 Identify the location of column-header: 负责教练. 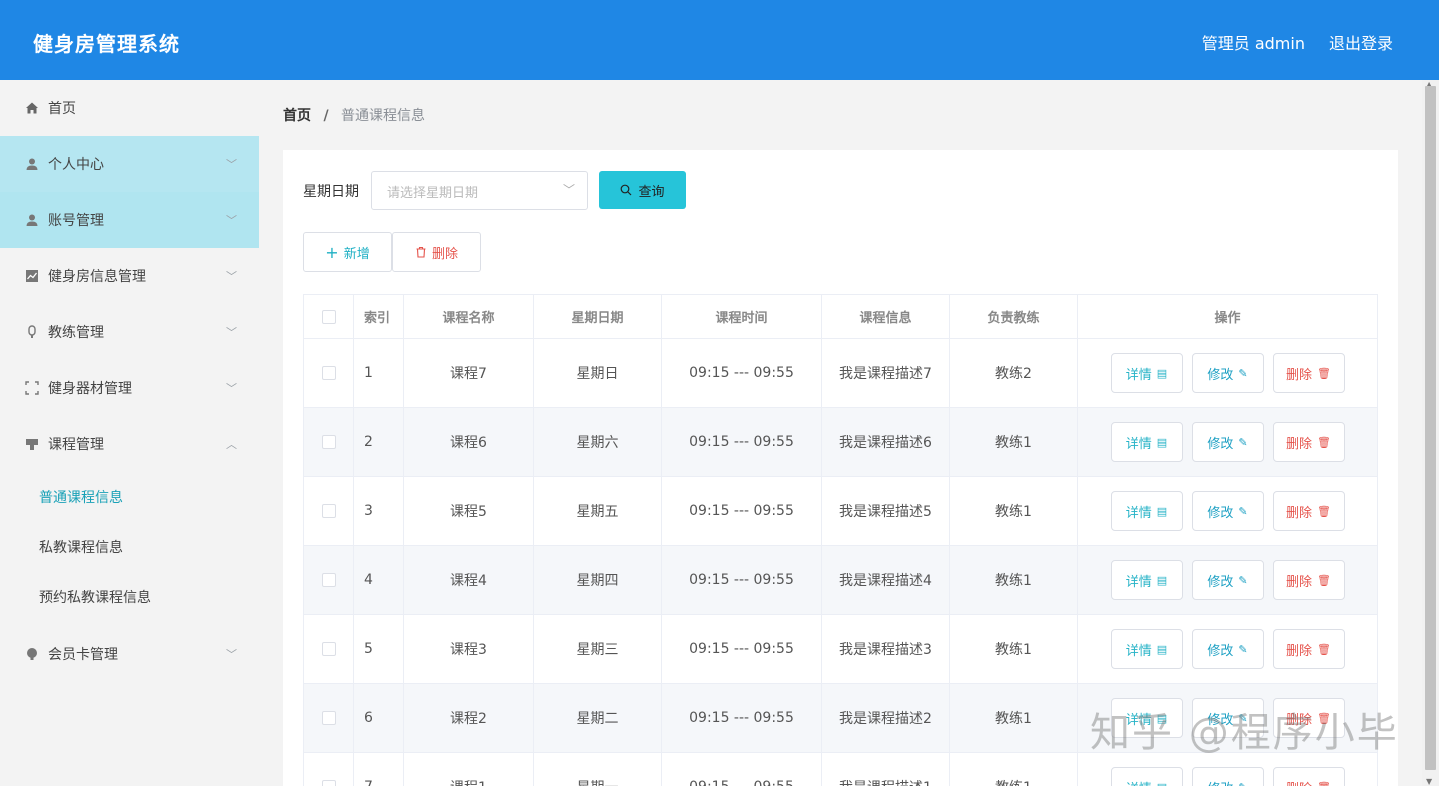
(1014, 316).